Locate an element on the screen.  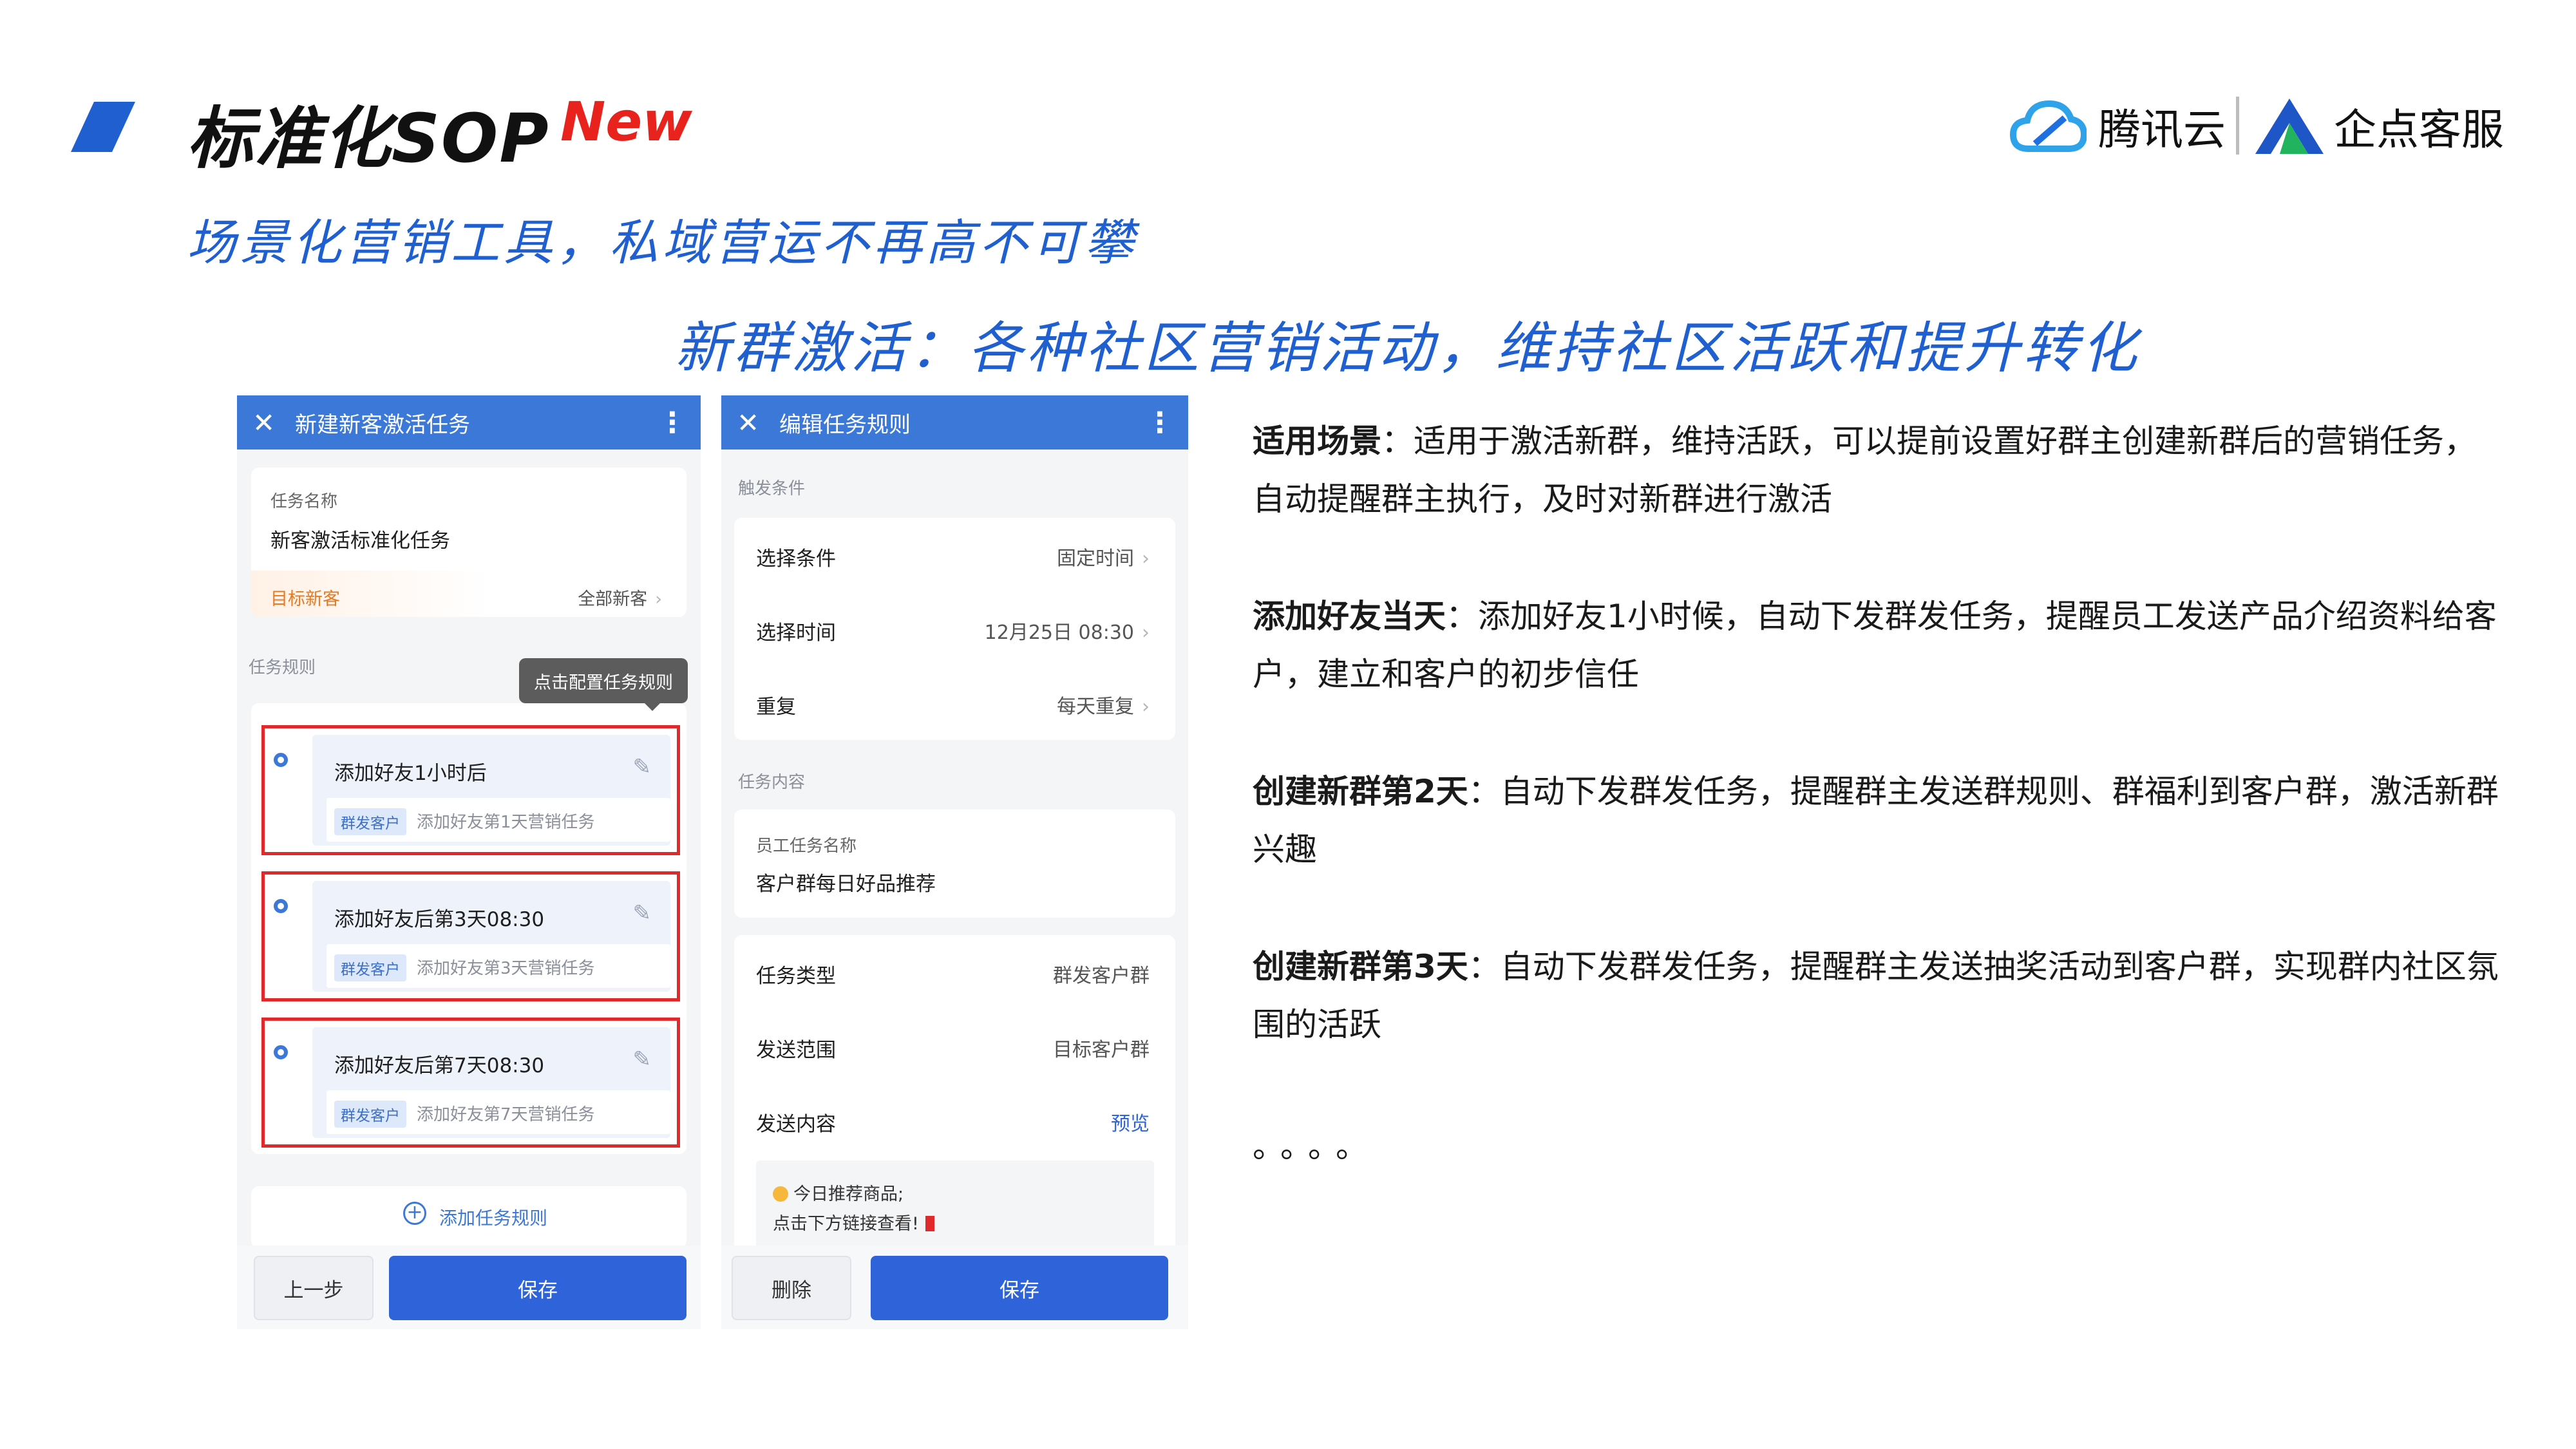
staff-task-value: 客户群每日好品推荐 is located at coordinates (846, 884).